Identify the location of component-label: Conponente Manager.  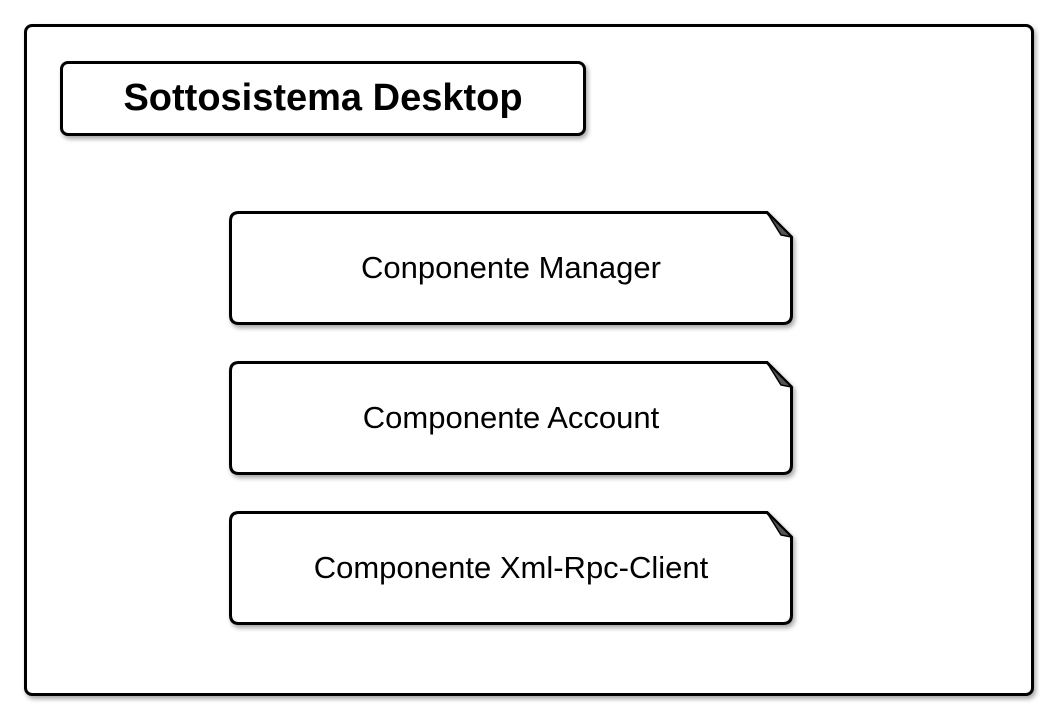
(511, 267).